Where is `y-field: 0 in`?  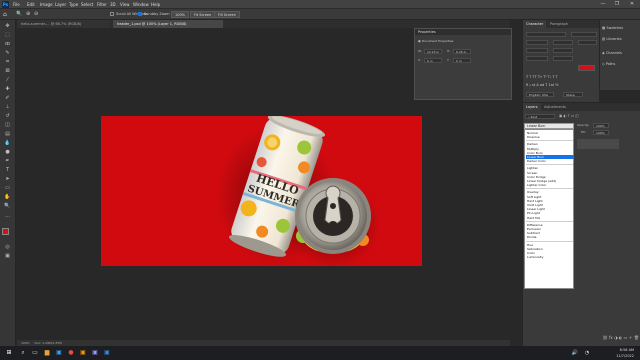
y-field: 0 in is located at coordinates (462, 60).